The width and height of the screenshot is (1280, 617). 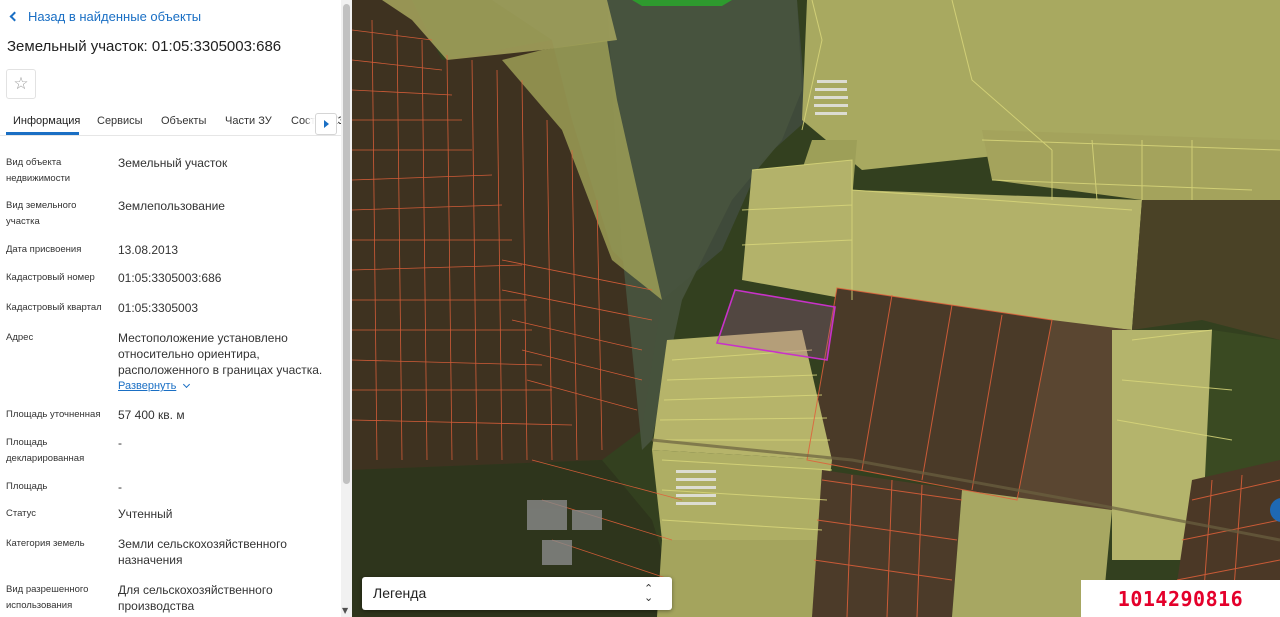 I want to click on field-label: Вид объекта недвижимости, so click(x=38, y=170).